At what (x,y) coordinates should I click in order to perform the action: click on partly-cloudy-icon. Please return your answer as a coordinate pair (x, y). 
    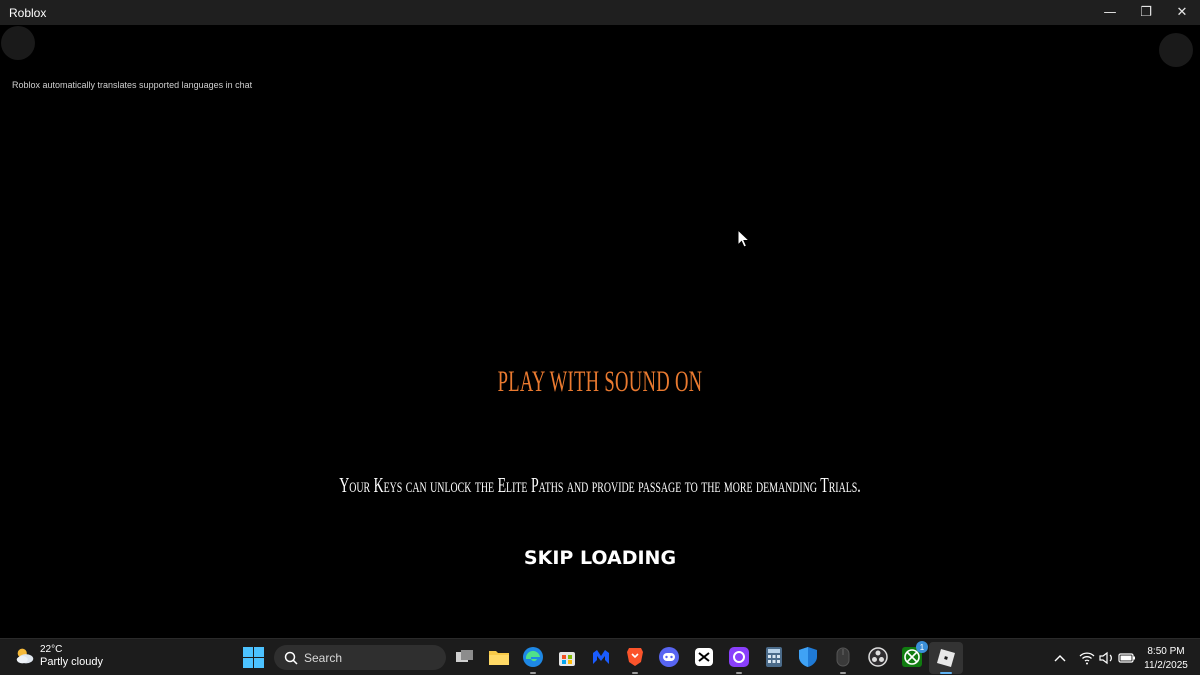
    Looking at the image, I should click on (25, 656).